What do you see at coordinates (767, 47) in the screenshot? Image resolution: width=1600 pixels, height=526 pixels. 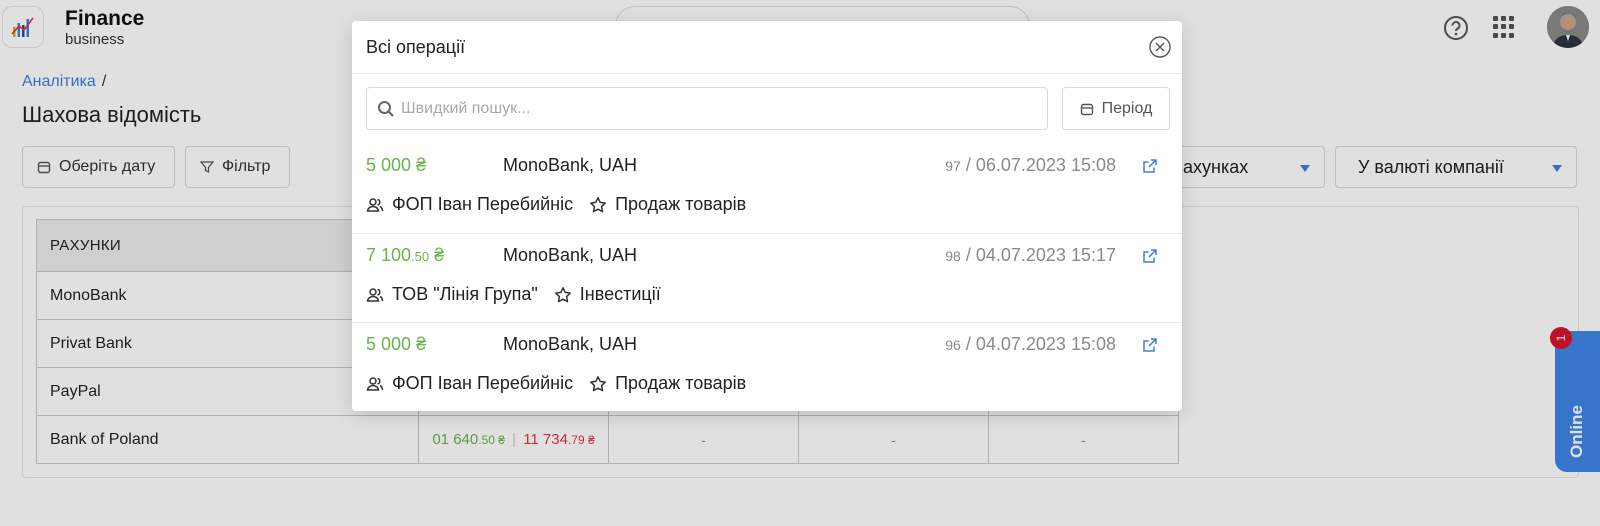 I see `modal-header: Всі операції` at bounding box center [767, 47].